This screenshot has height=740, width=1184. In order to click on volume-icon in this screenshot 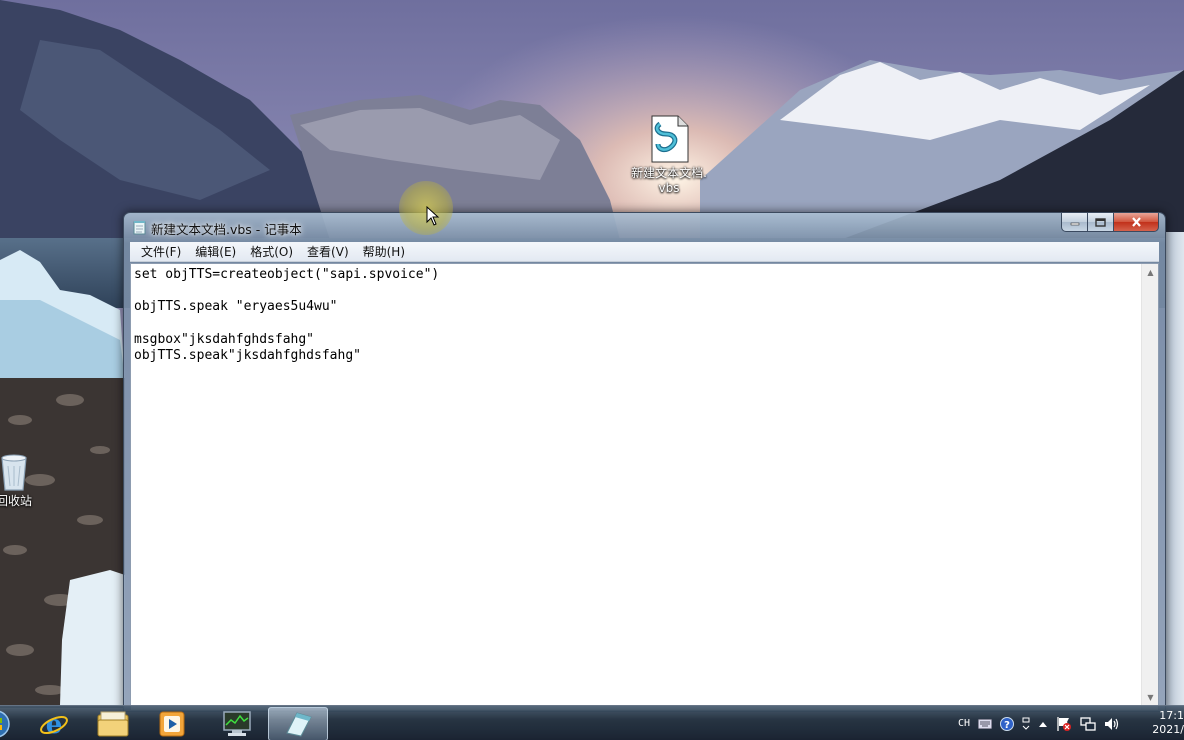, I will do `click(1112, 723)`.